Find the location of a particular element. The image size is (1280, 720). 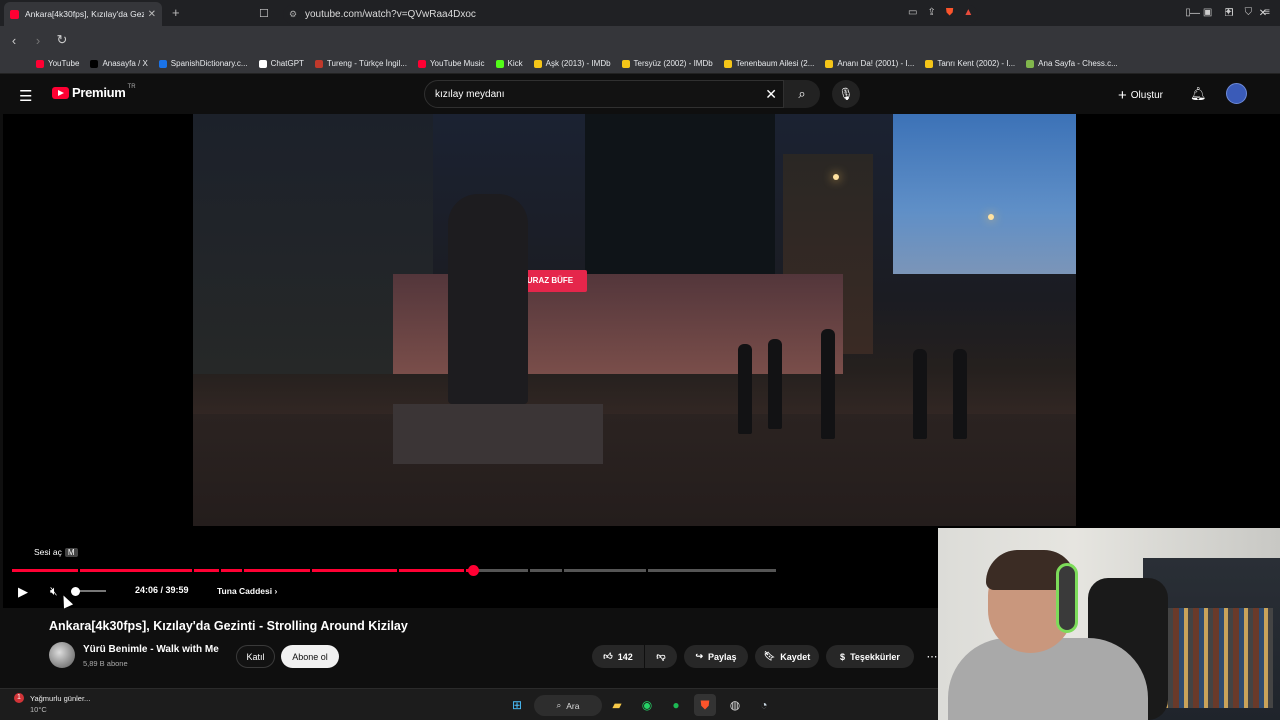

video-street-lamp is located at coordinates (836, 177).